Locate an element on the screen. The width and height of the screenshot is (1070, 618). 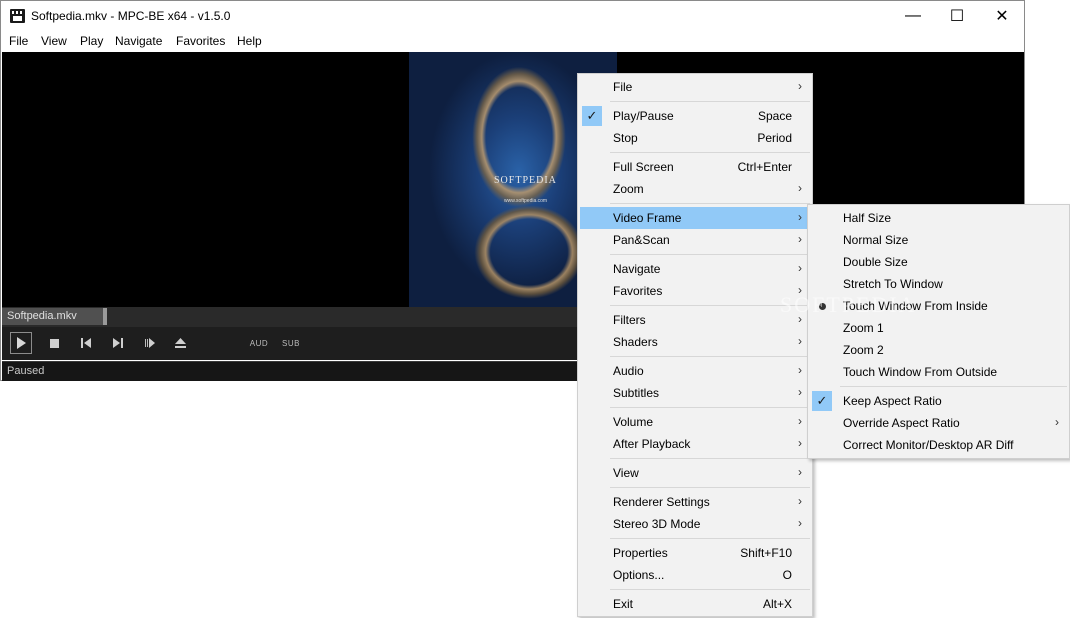
skip-back-icon is located at coordinates (86, 343).